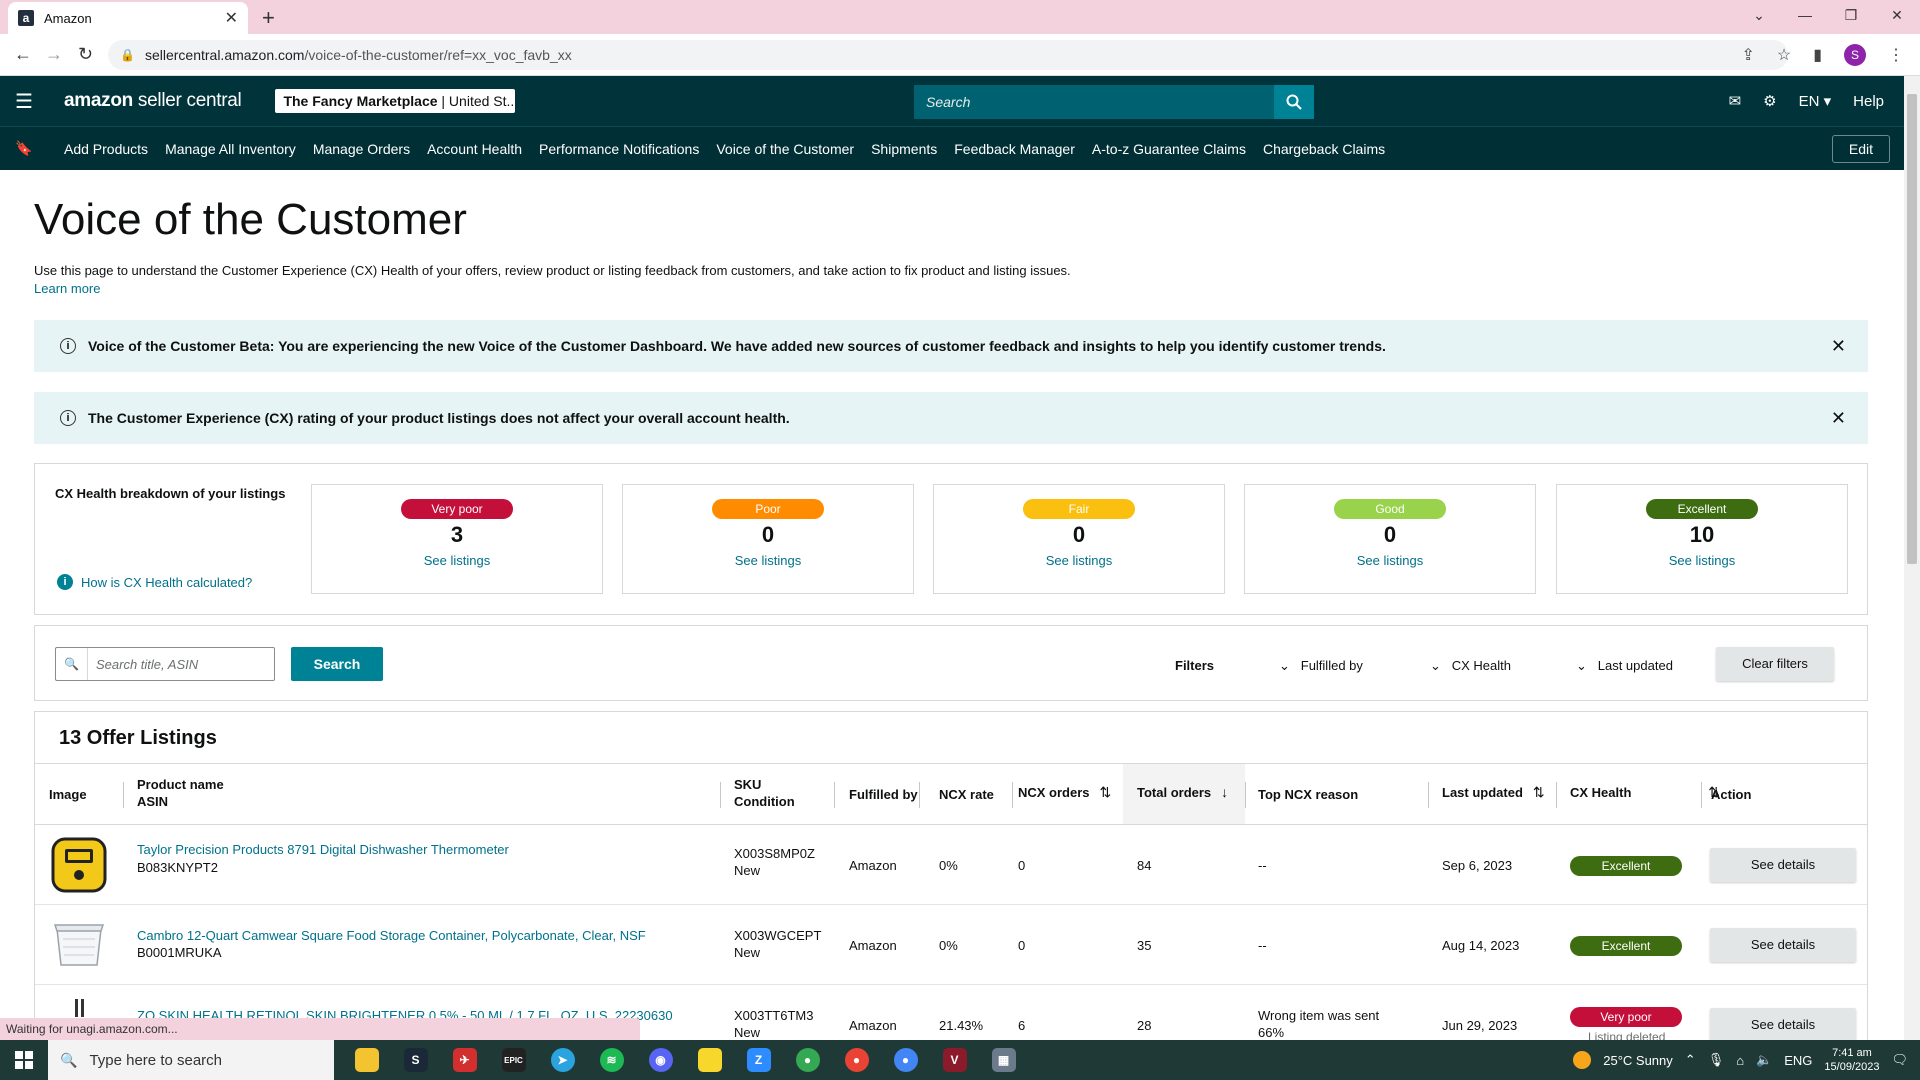 This screenshot has height=1080, width=1920. I want to click on calculator-icon: ▦, so click(1003, 1060).